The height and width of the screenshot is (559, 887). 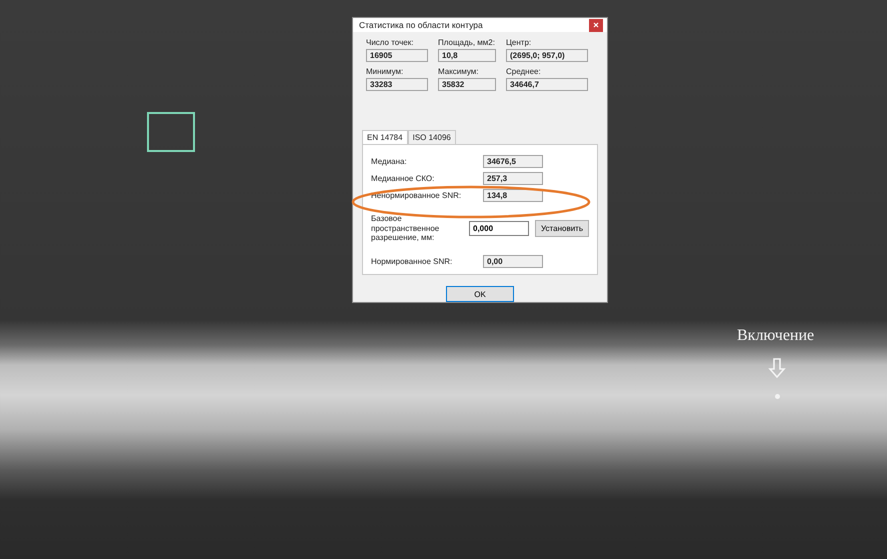 I want to click on down-arrow-icon, so click(x=777, y=368).